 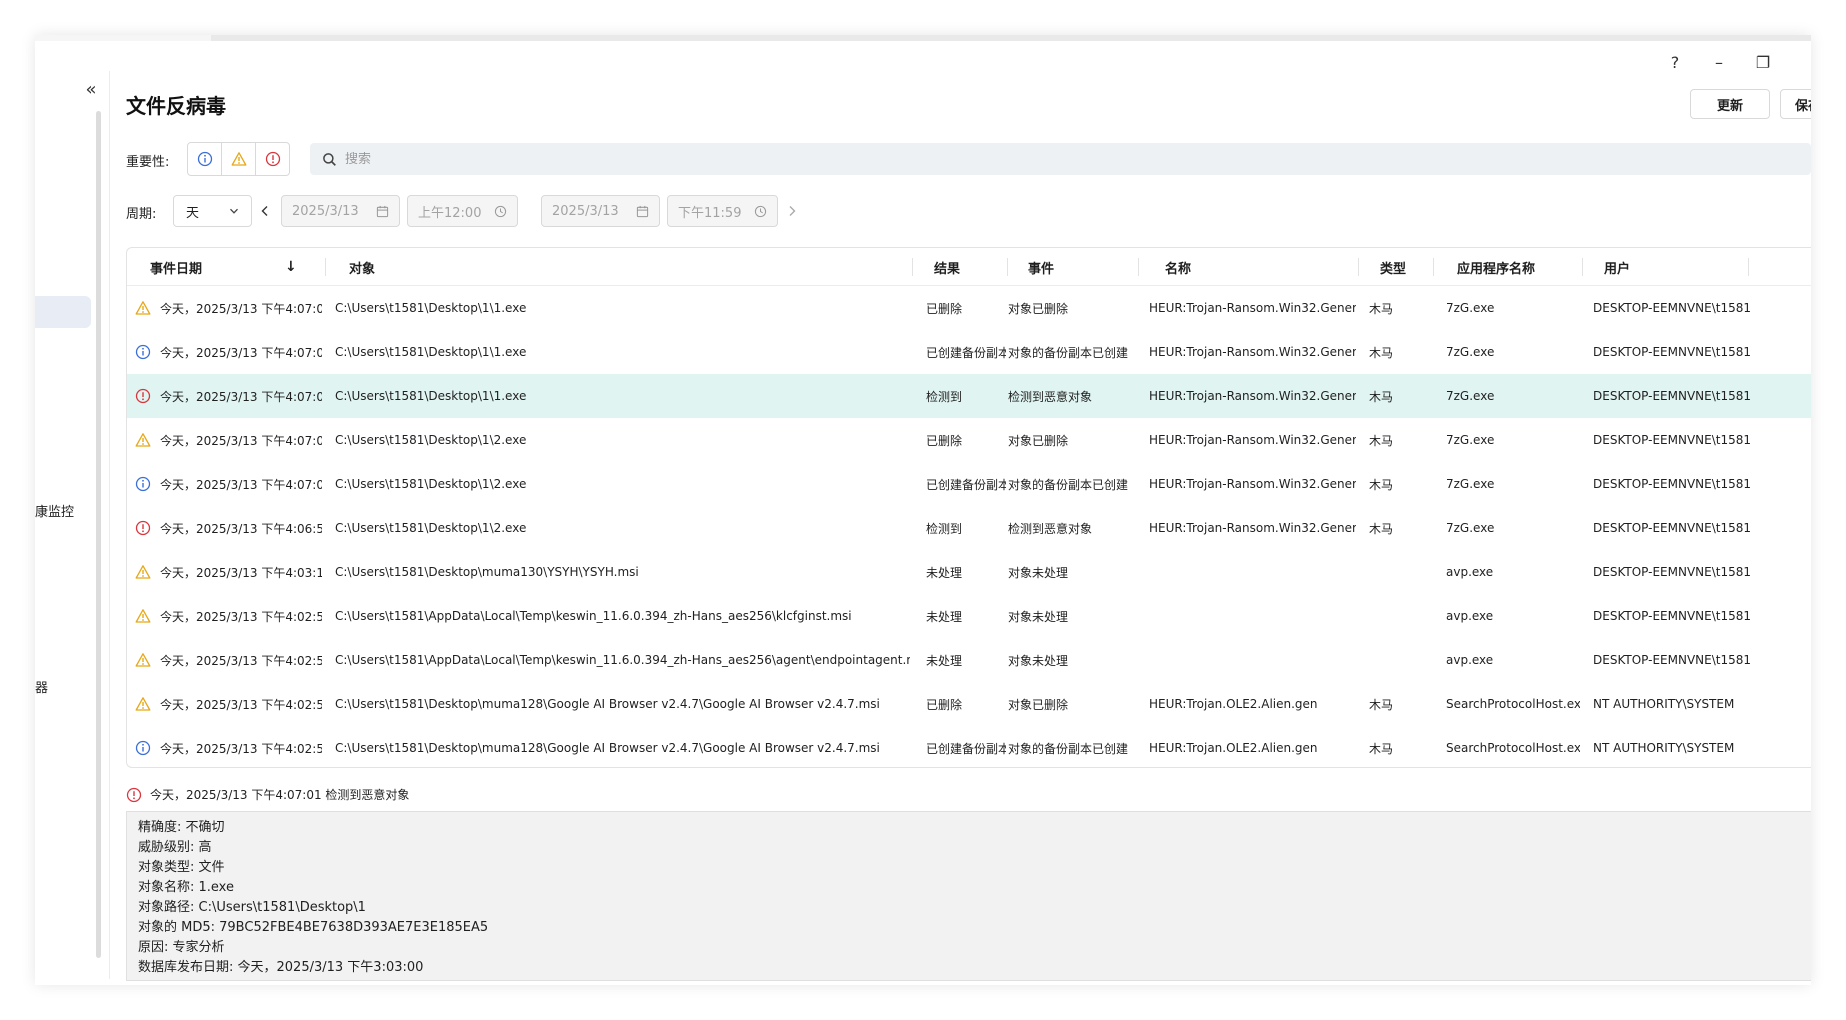 What do you see at coordinates (722, 211) in the screenshot?
I see `end-time-field: 下午11:59` at bounding box center [722, 211].